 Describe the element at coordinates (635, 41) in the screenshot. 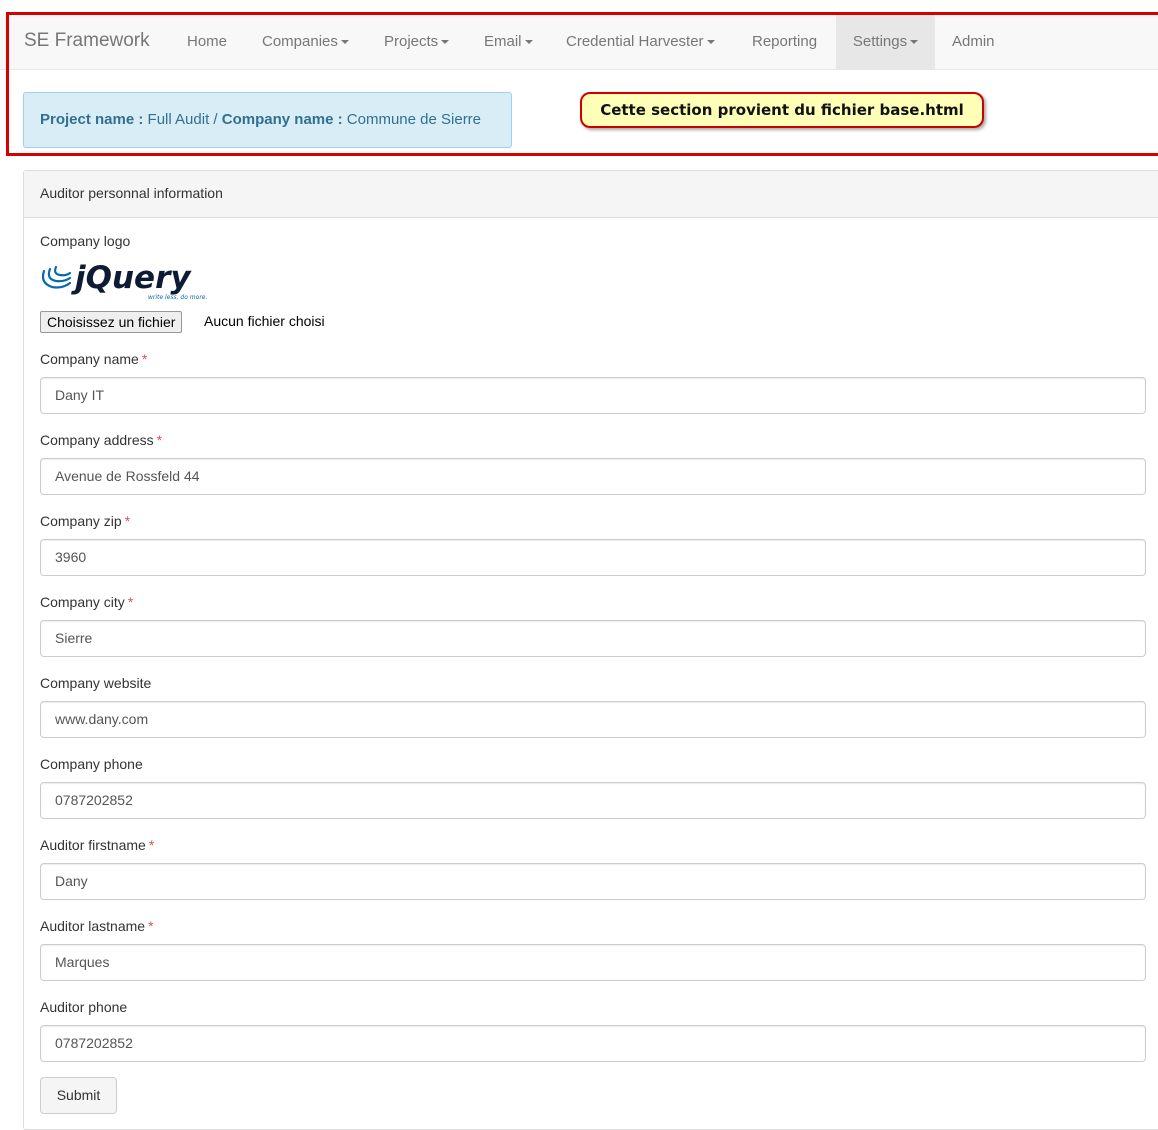

I see `nav-label: Credential Harvester` at that location.